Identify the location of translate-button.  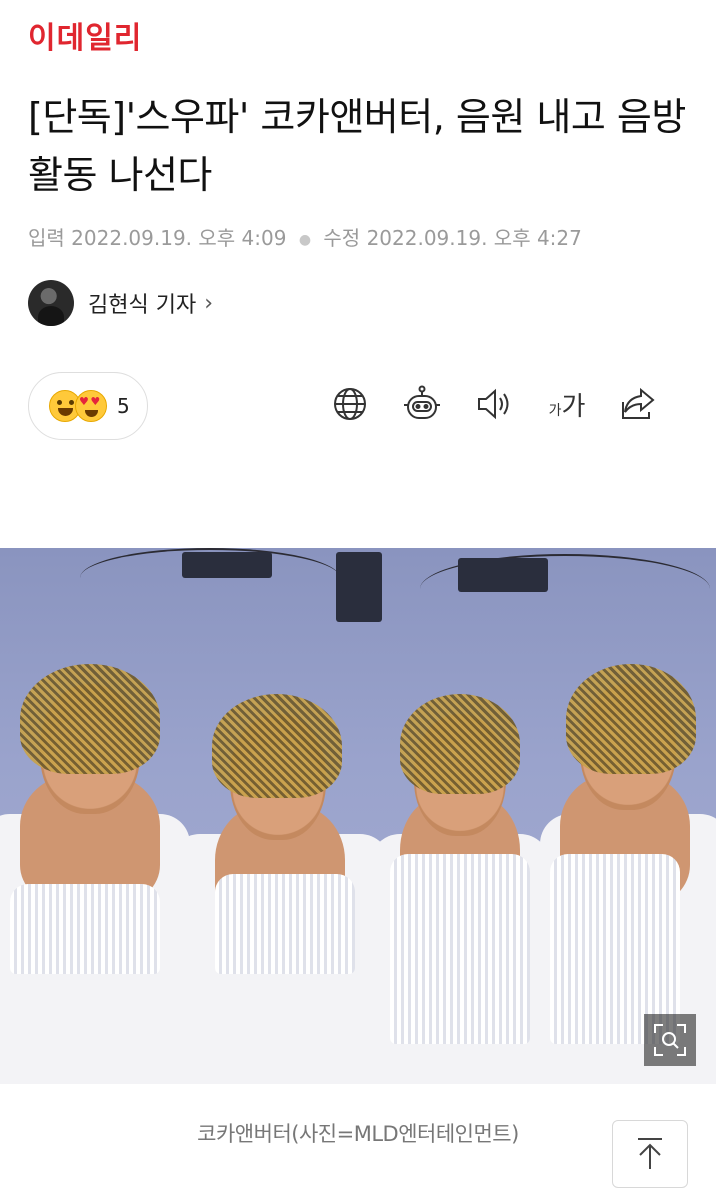
(350, 404).